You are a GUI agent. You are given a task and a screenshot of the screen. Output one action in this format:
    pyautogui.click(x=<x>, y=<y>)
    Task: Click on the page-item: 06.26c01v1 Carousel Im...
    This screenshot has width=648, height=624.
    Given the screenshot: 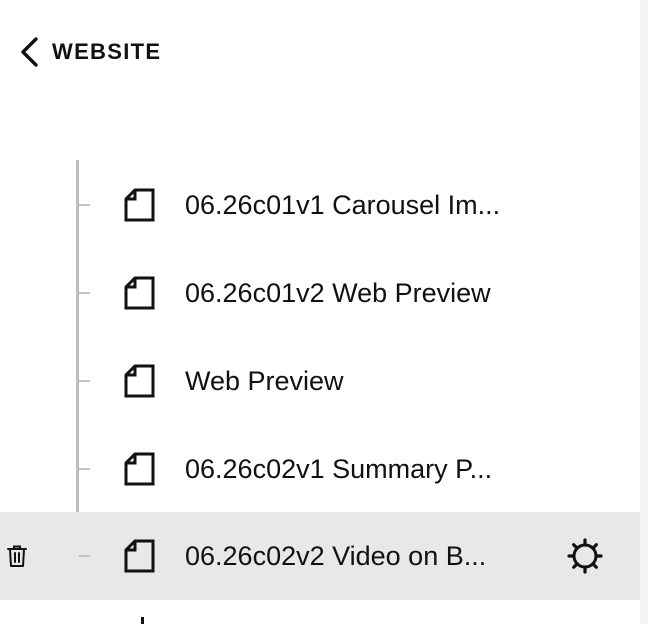 What is the action you would take?
    pyautogui.click(x=320, y=205)
    